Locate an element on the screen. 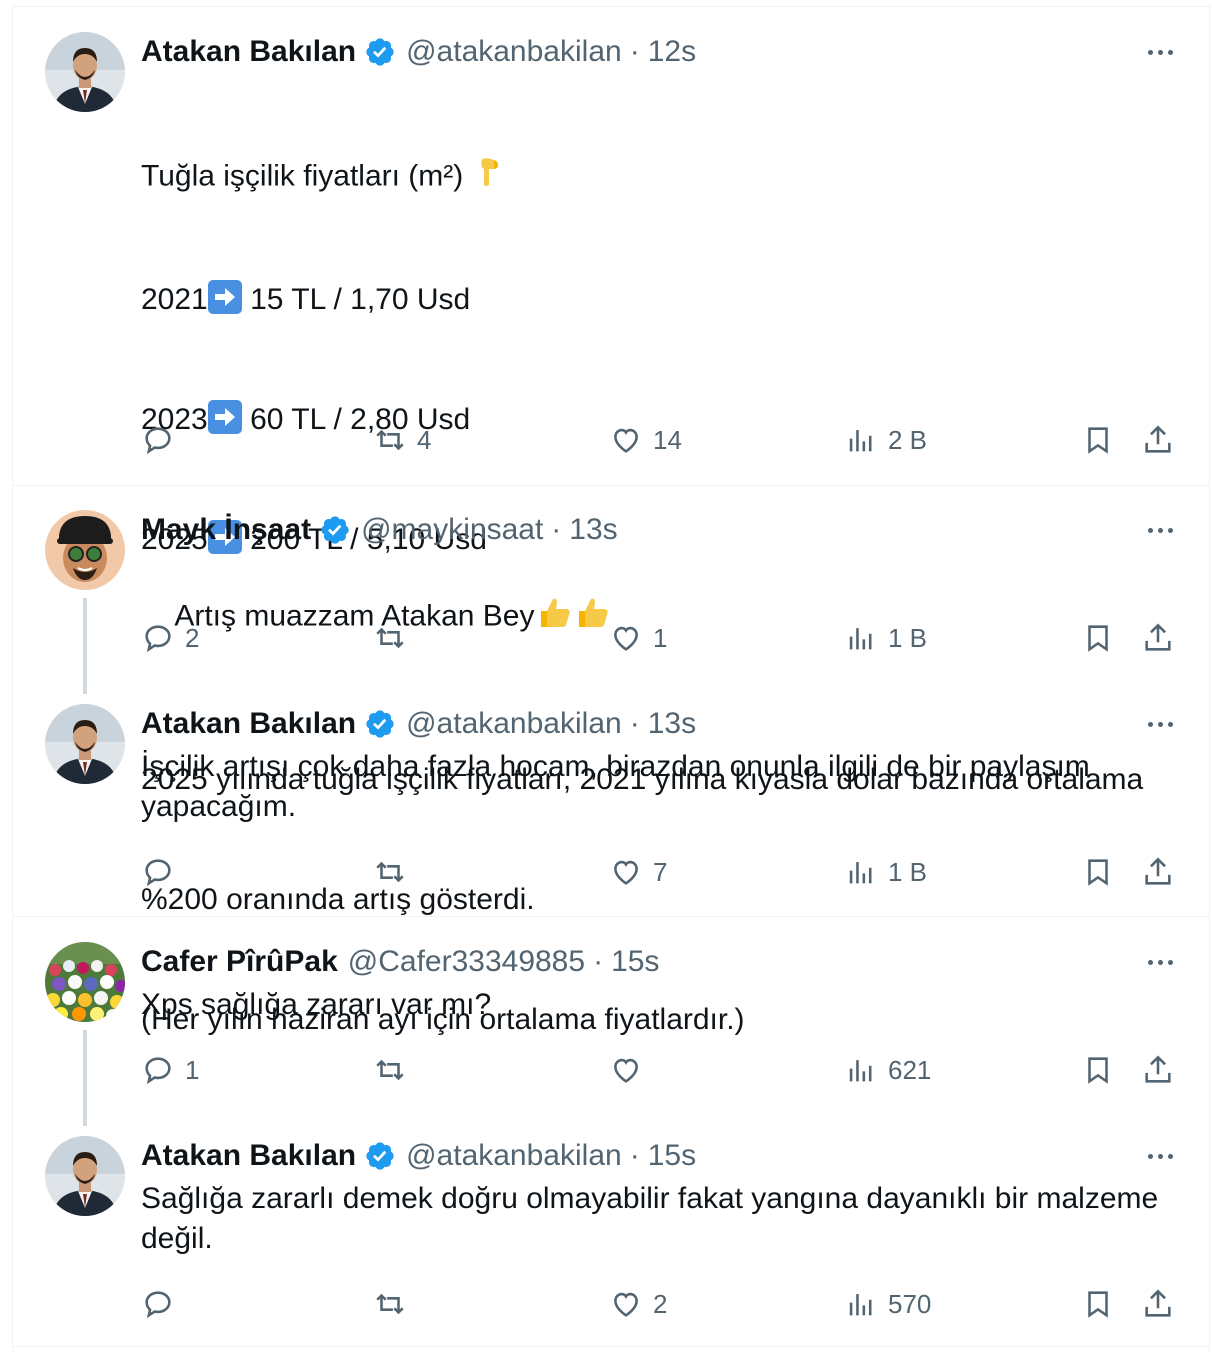 The image size is (1212, 1354). retweet-button: 4 is located at coordinates (402, 440).